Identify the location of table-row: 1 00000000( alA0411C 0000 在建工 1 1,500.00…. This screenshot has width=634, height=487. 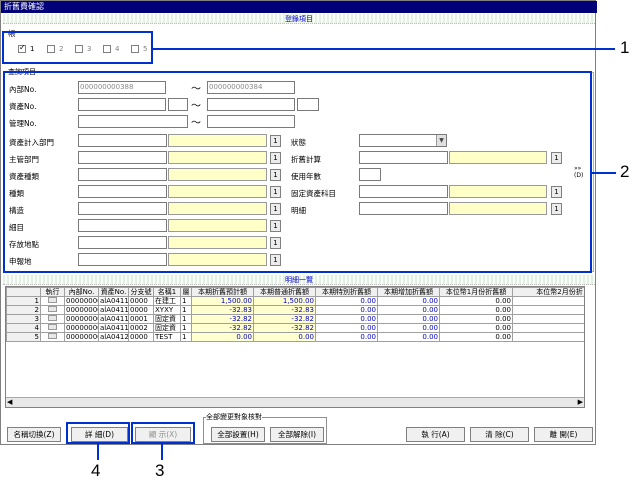
(295, 301).